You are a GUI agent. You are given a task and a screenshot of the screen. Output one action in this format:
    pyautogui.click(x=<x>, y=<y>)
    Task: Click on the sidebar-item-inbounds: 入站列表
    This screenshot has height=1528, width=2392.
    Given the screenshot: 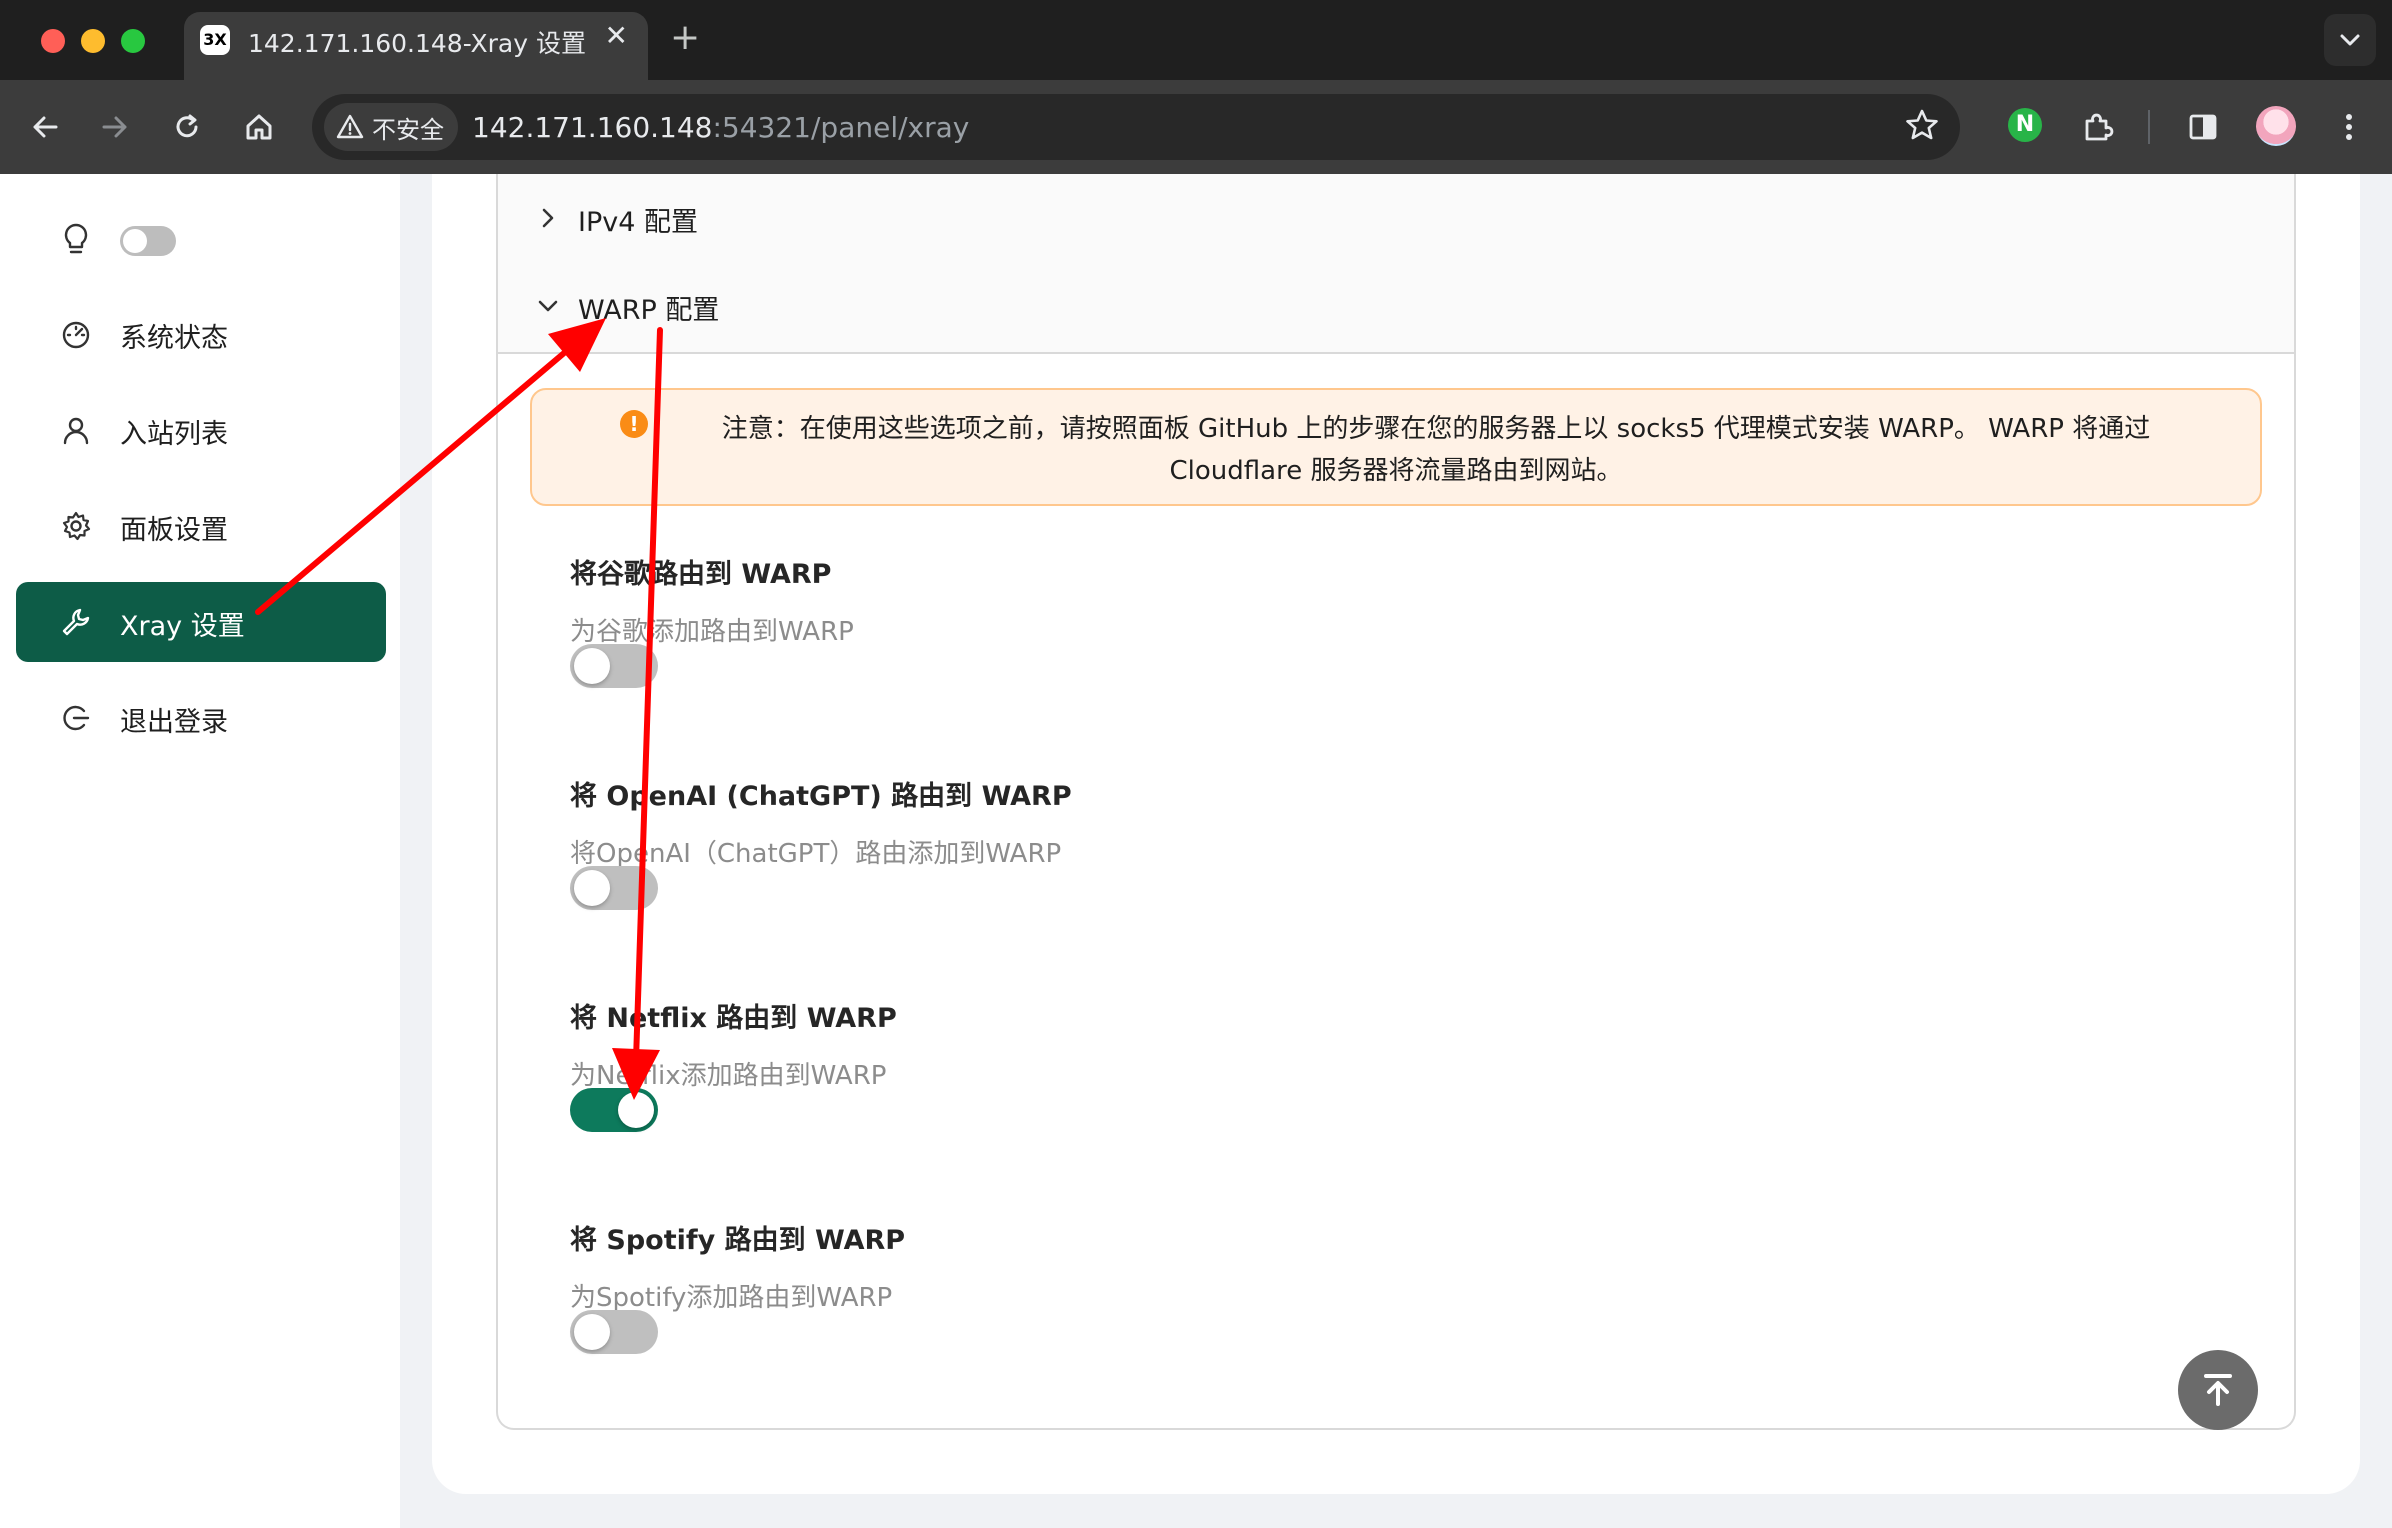 What is the action you would take?
    pyautogui.click(x=201, y=430)
    